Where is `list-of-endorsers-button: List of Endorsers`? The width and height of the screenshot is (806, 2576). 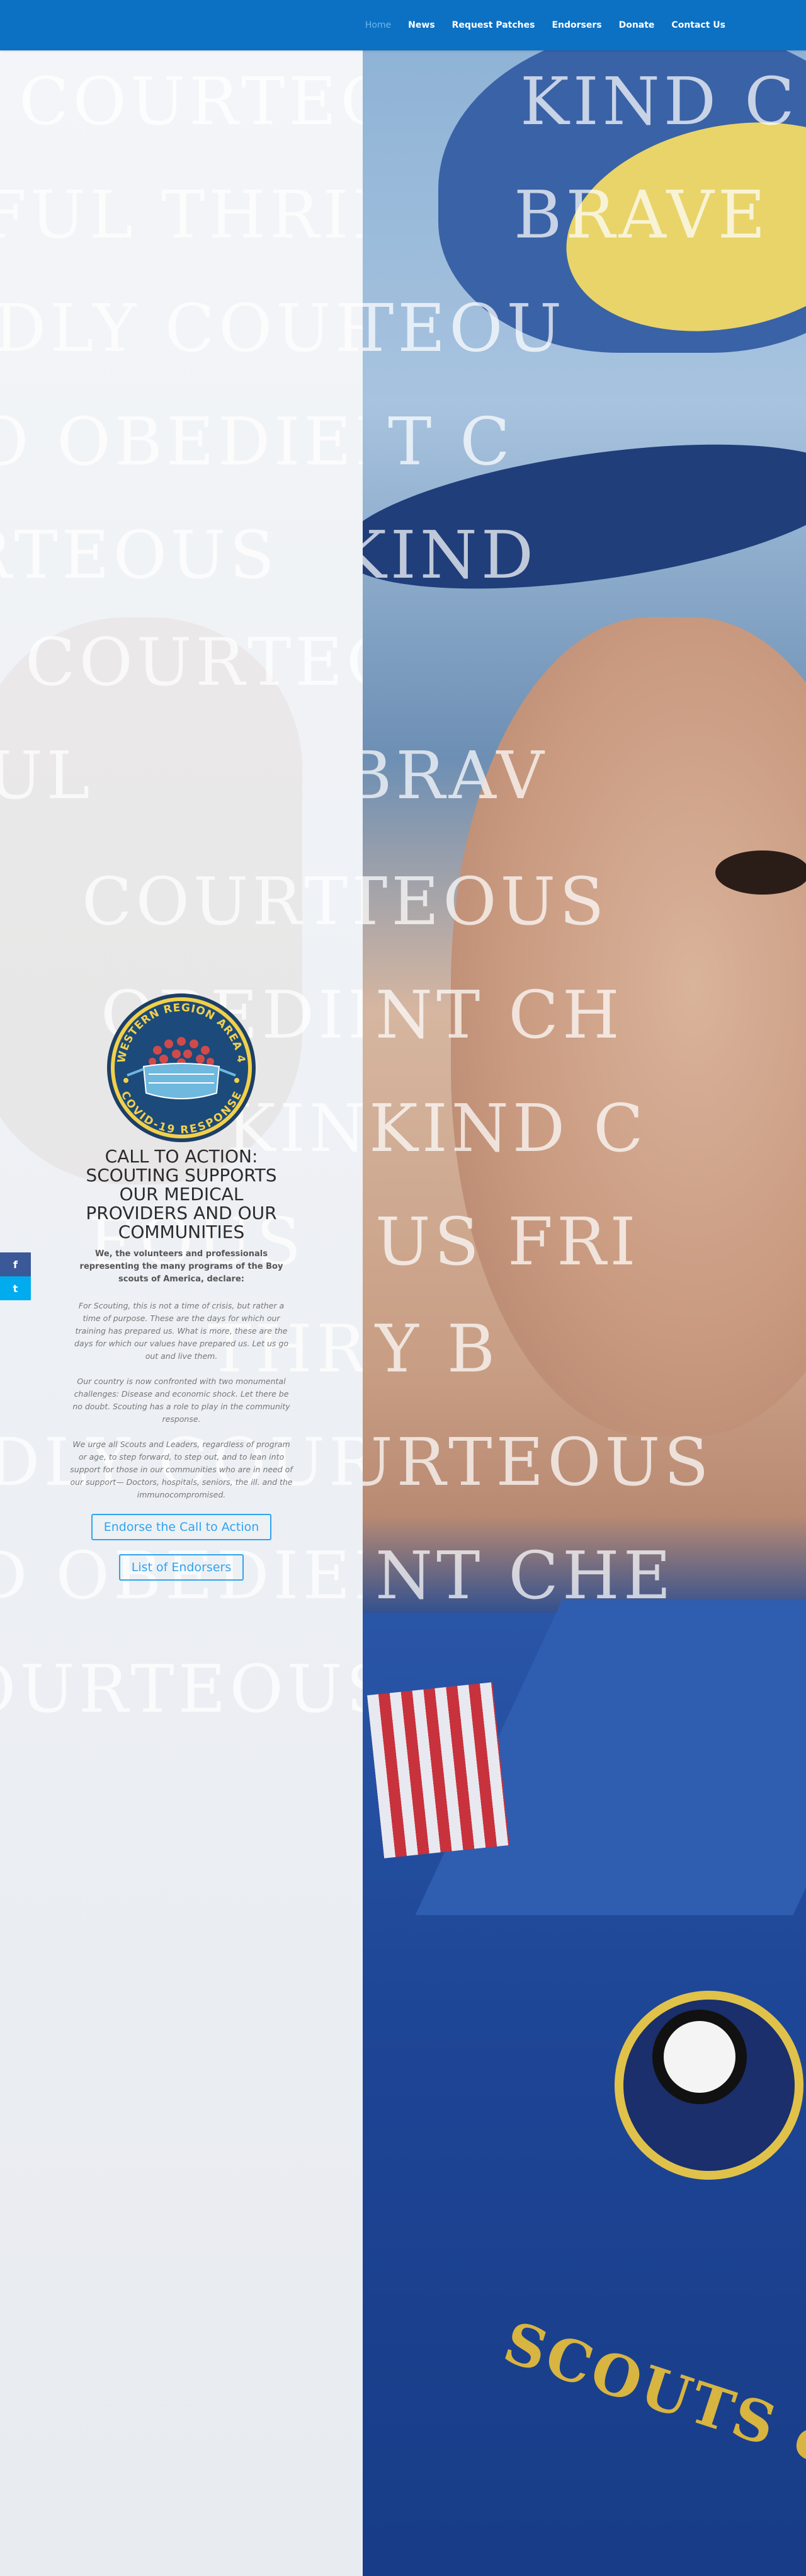
list-of-endorsers-button: List of Endorsers is located at coordinates (181, 1568).